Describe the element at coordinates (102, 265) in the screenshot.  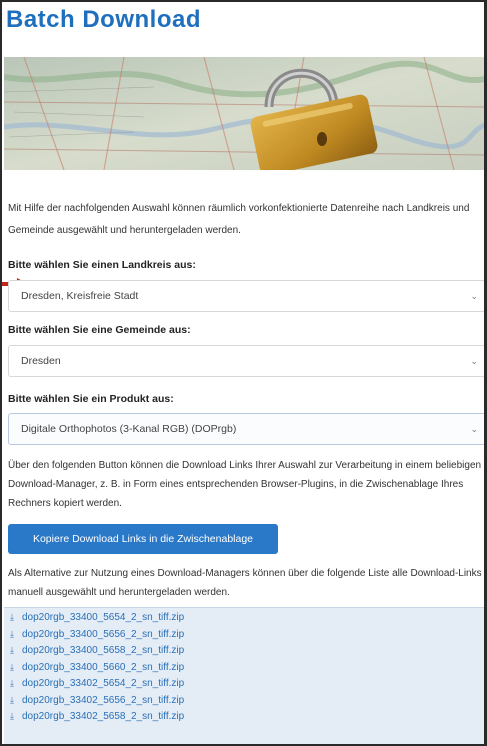
I see `landkreis-label: Bitte wählen Sie einen Landkreis aus:` at that location.